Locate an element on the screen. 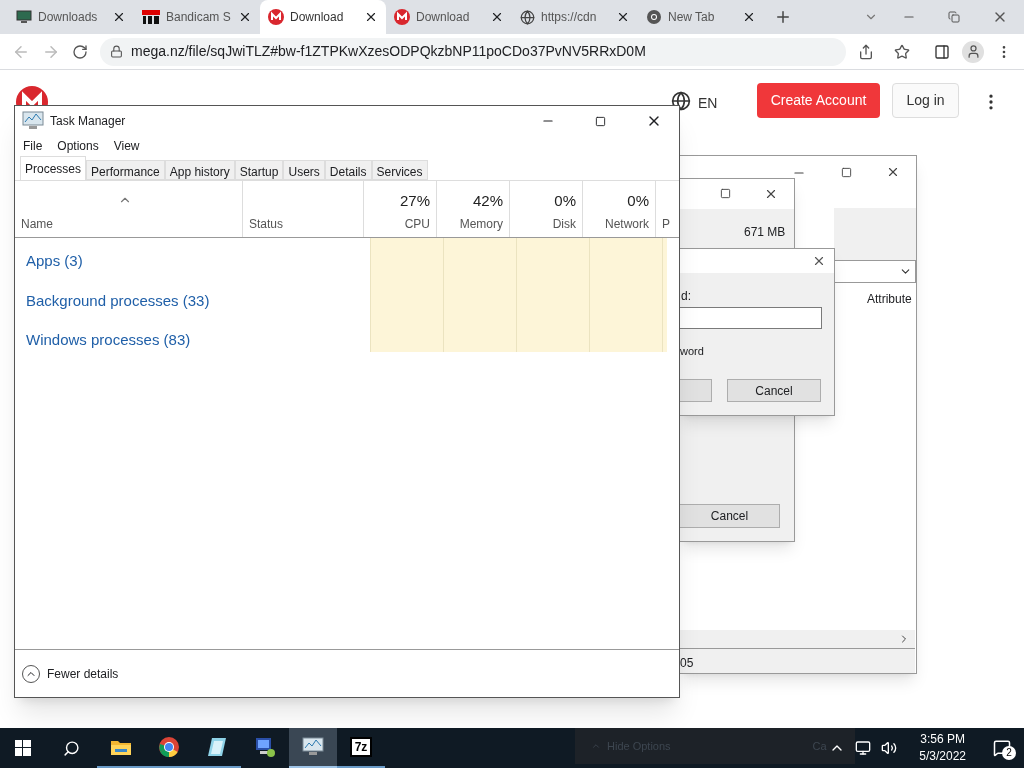 The height and width of the screenshot is (768, 1024). browser-tab: https://cdn is located at coordinates (575, 17).